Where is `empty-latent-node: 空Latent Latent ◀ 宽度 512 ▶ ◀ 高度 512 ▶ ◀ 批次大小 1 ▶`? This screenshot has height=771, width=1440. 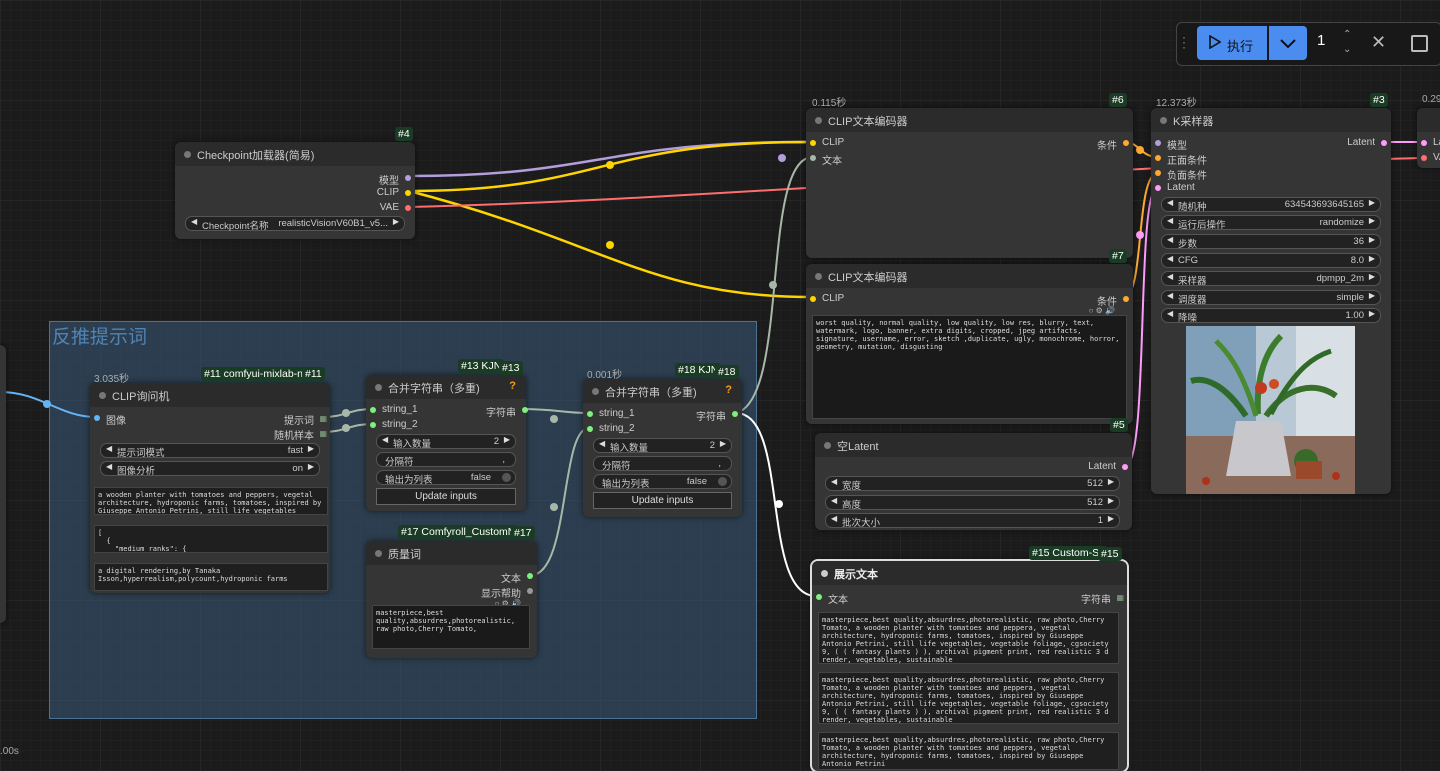 empty-latent-node: 空Latent Latent ◀ 宽度 512 ▶ ◀ 高度 512 ▶ ◀ 批次大小 1 ▶ is located at coordinates (973, 481).